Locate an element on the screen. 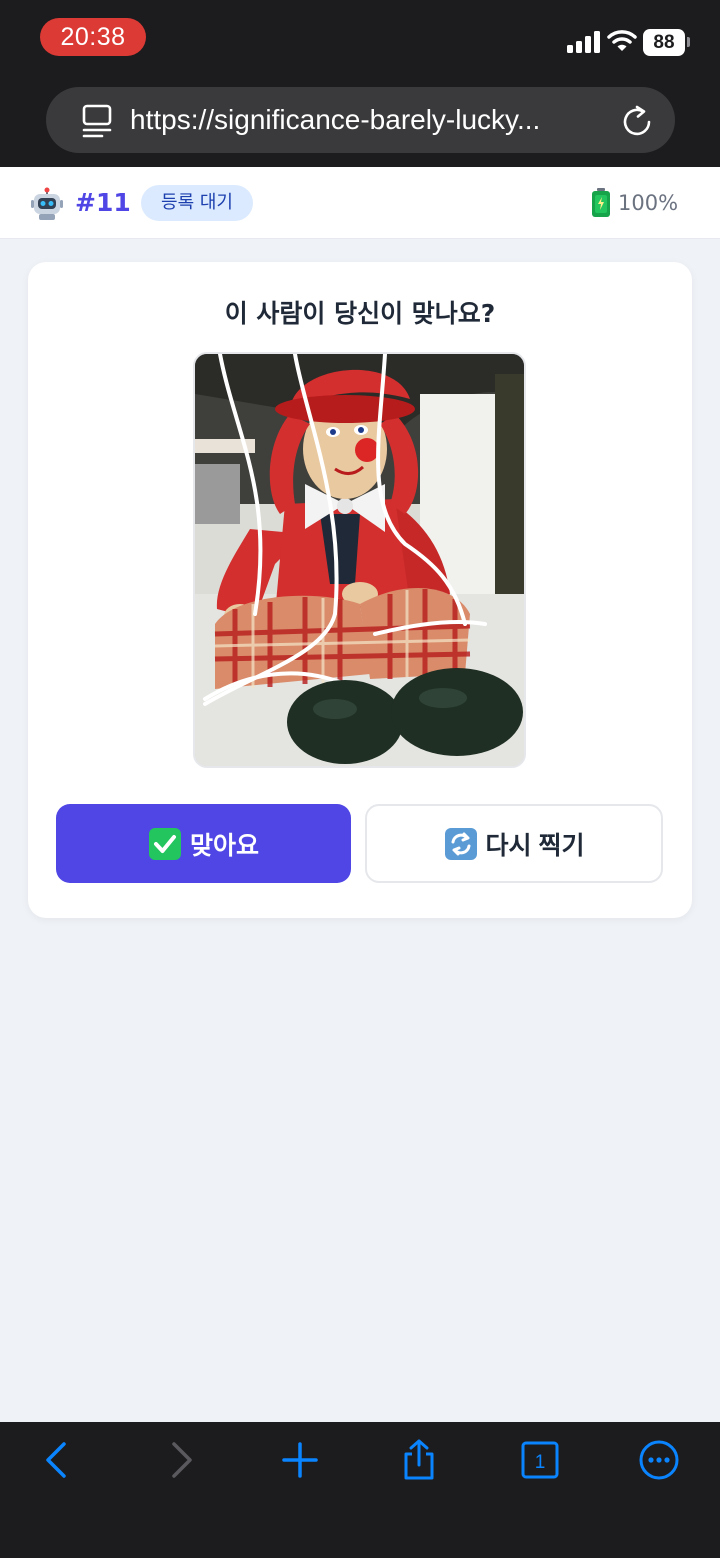 The image size is (720, 1558). captured-photo is located at coordinates (359, 560).